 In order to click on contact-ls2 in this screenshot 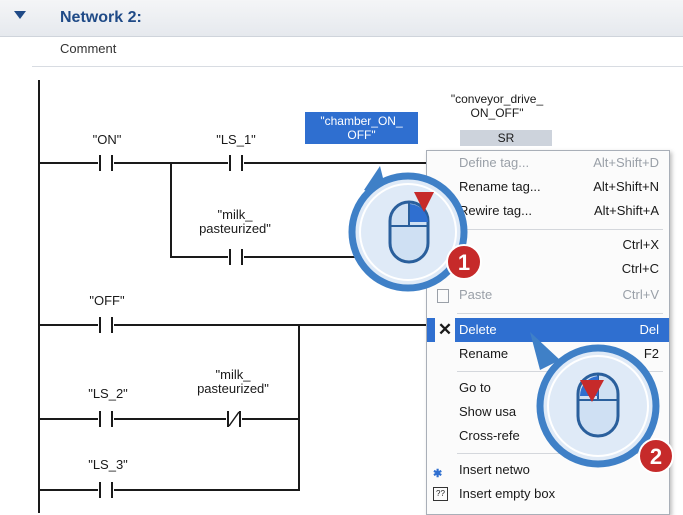, I will do `click(106, 419)`.